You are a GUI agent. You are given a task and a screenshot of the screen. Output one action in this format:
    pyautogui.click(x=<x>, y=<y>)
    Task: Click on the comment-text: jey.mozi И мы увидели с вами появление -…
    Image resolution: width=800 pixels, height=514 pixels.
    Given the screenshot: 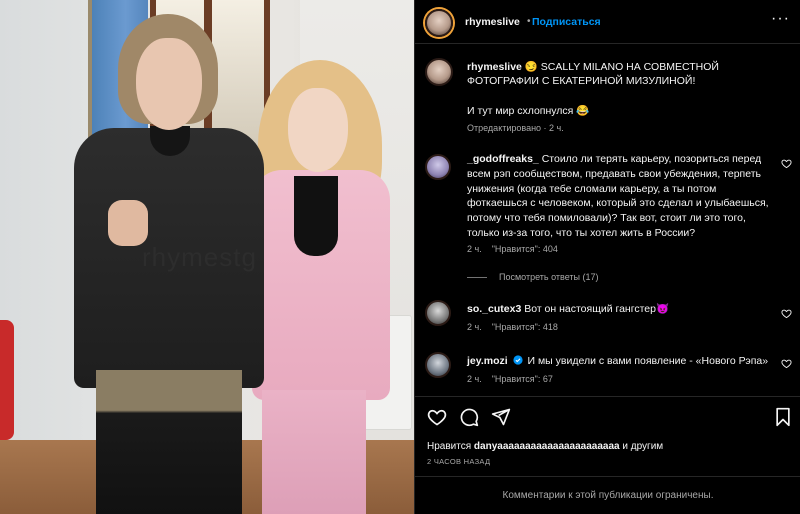 What is the action you would take?
    pyautogui.click(x=622, y=361)
    